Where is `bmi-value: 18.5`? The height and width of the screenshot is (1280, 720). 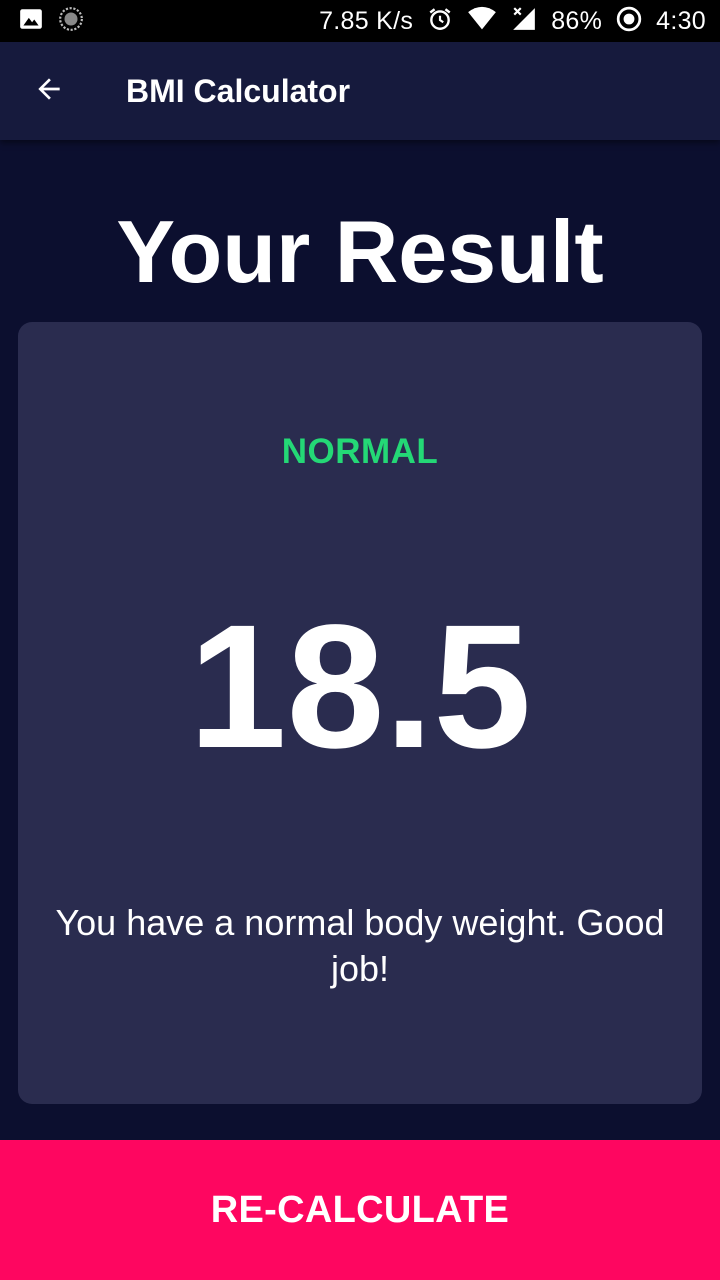
bmi-value: 18.5 is located at coordinates (360, 687).